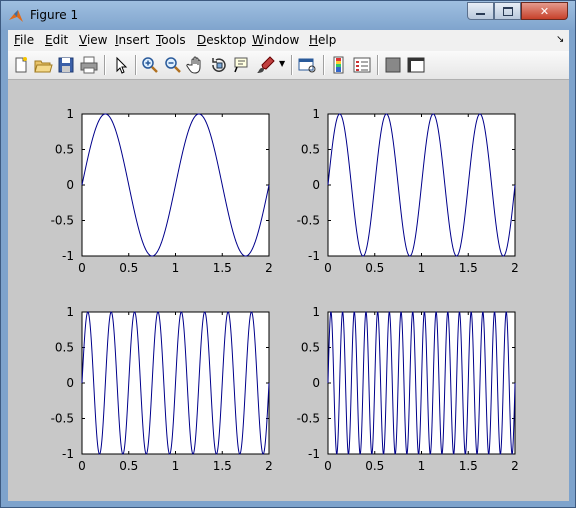 This screenshot has width=576, height=508. I want to click on menu-help: Help, so click(322, 40).